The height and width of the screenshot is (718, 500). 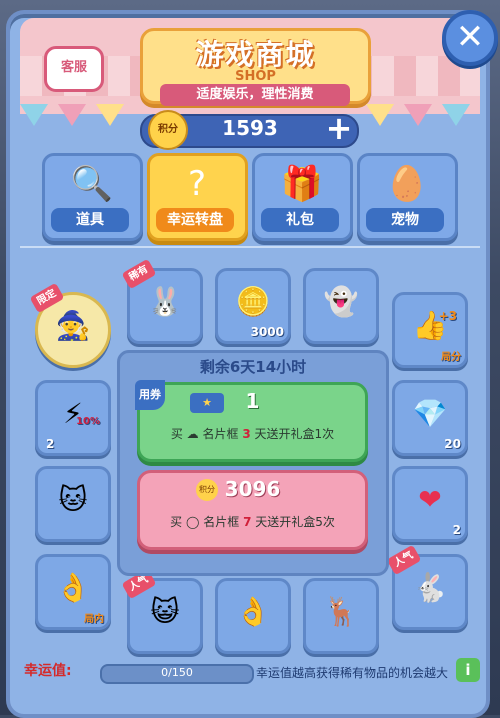 What do you see at coordinates (255, 76) in the screenshot?
I see `shop-title-en: SHOP` at bounding box center [255, 76].